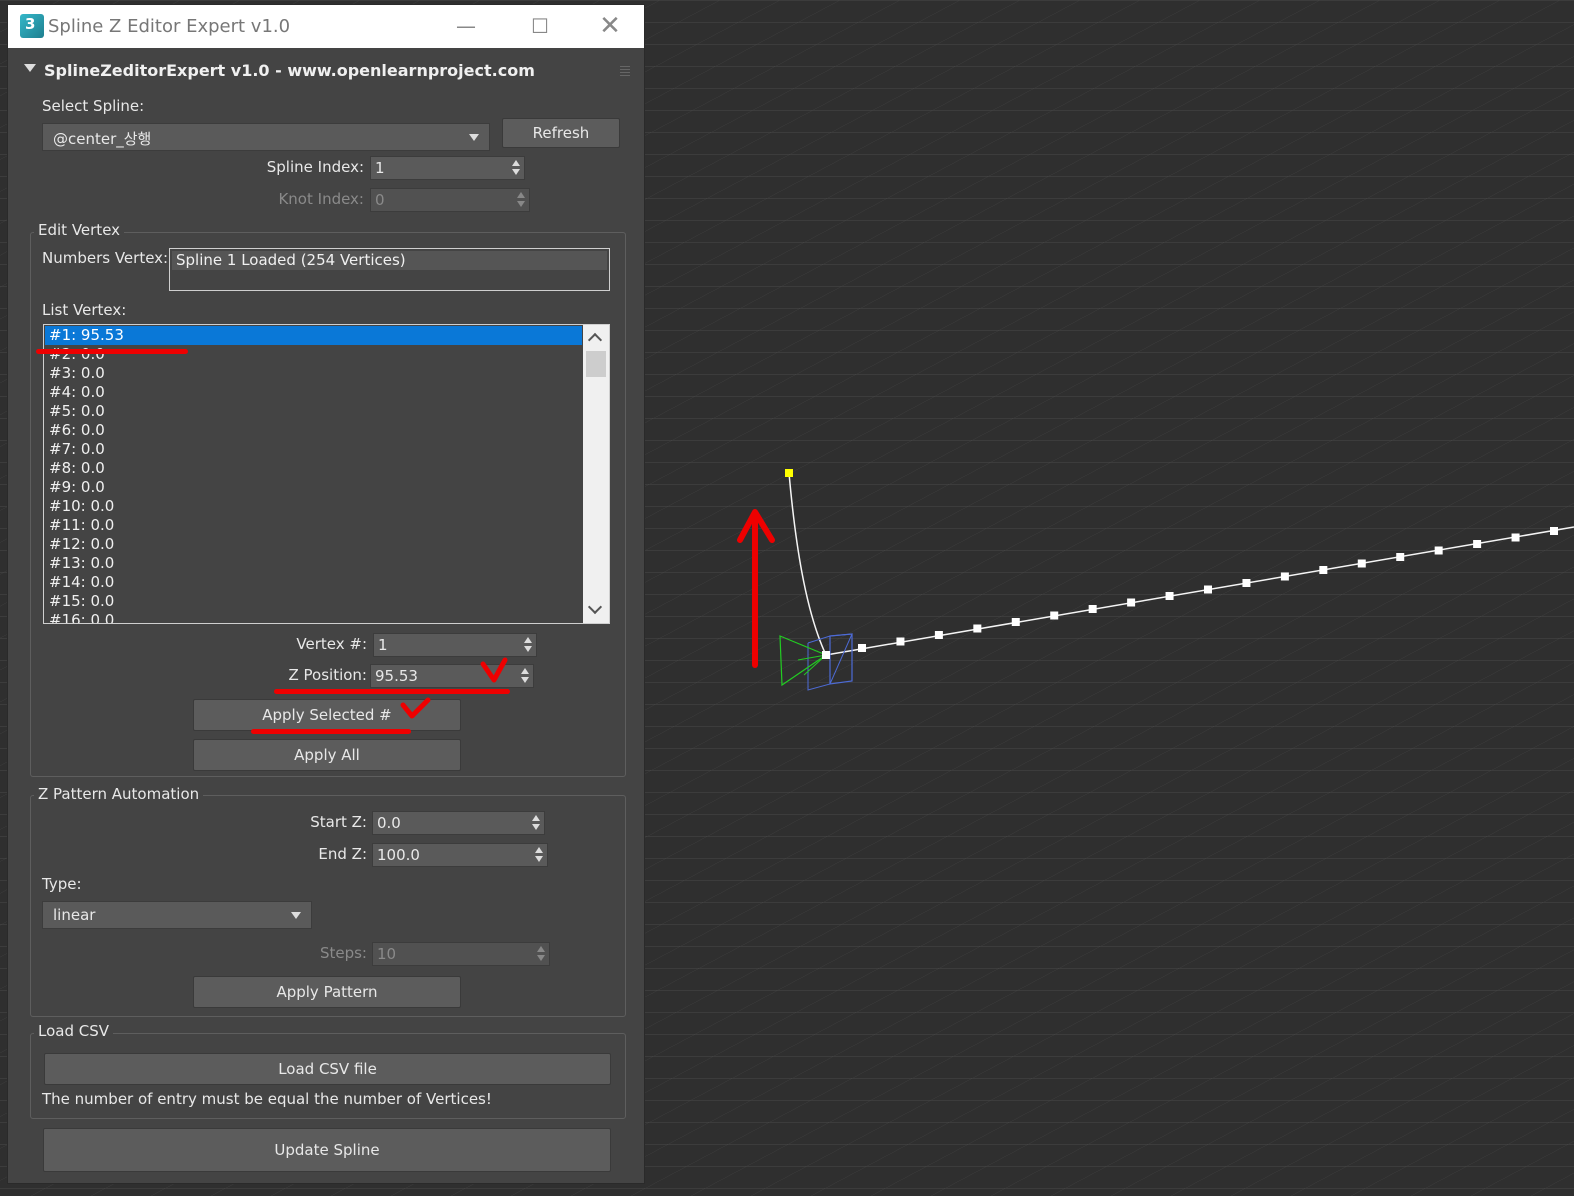 This screenshot has width=1574, height=1196. What do you see at coordinates (466, 26) in the screenshot?
I see `minimize-button: —` at bounding box center [466, 26].